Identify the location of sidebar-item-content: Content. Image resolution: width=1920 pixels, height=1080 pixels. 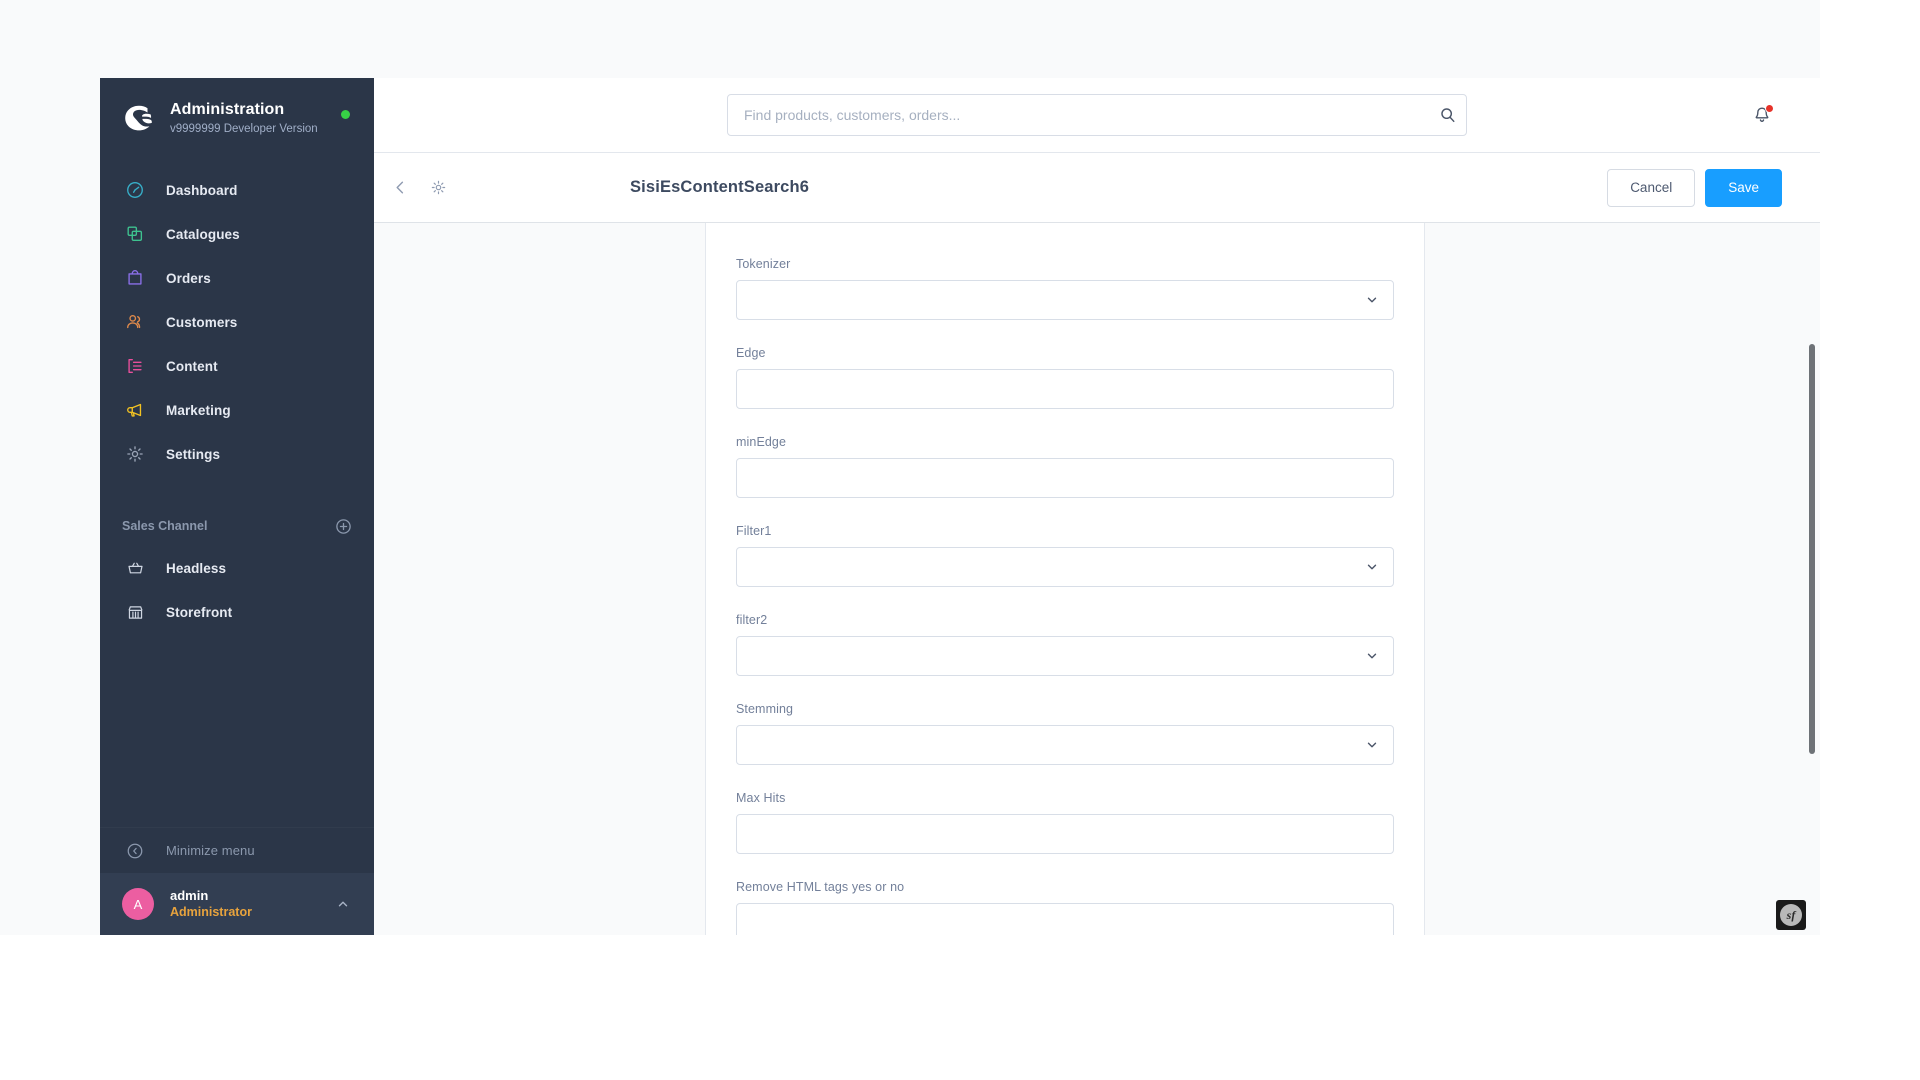
(237, 366).